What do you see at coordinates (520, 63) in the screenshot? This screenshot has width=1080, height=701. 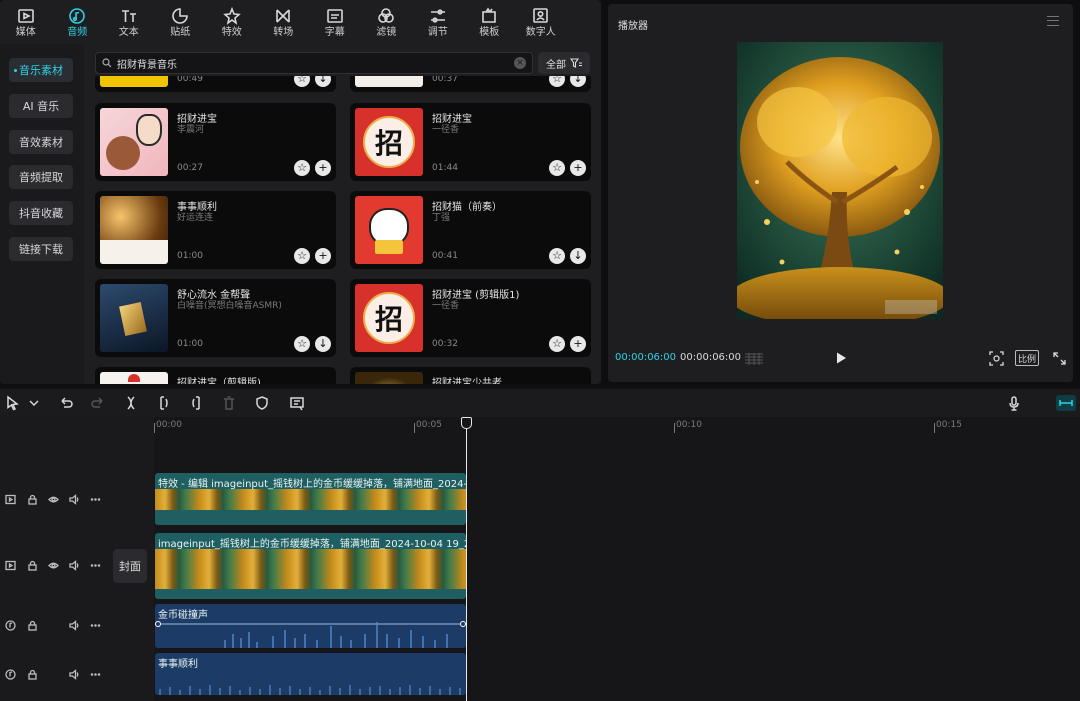 I see `clear-search-icon: ×` at bounding box center [520, 63].